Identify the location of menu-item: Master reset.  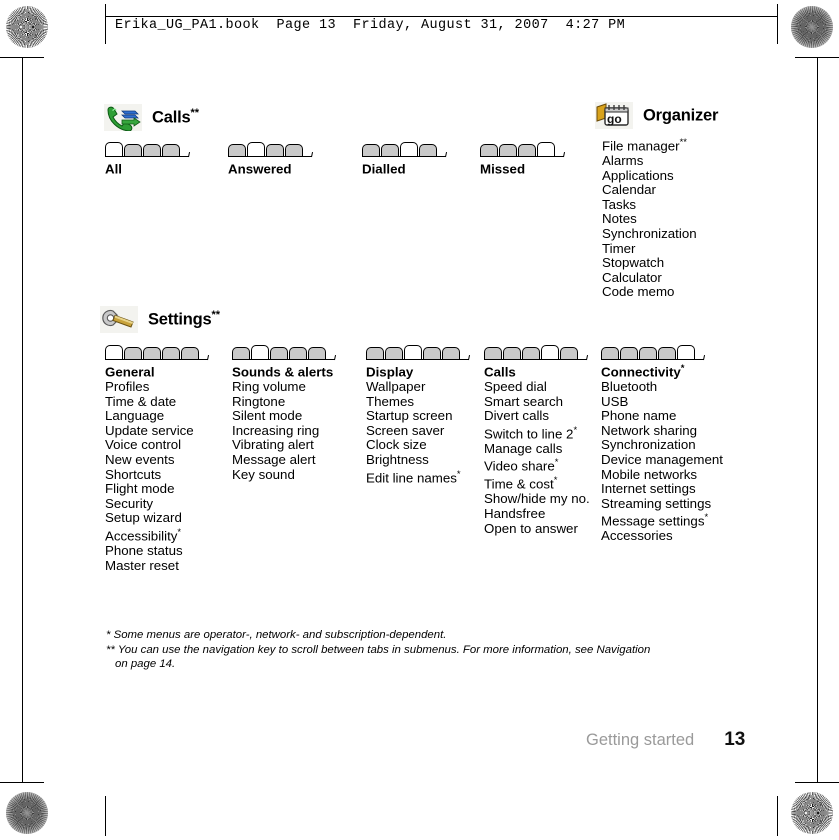
(152, 566).